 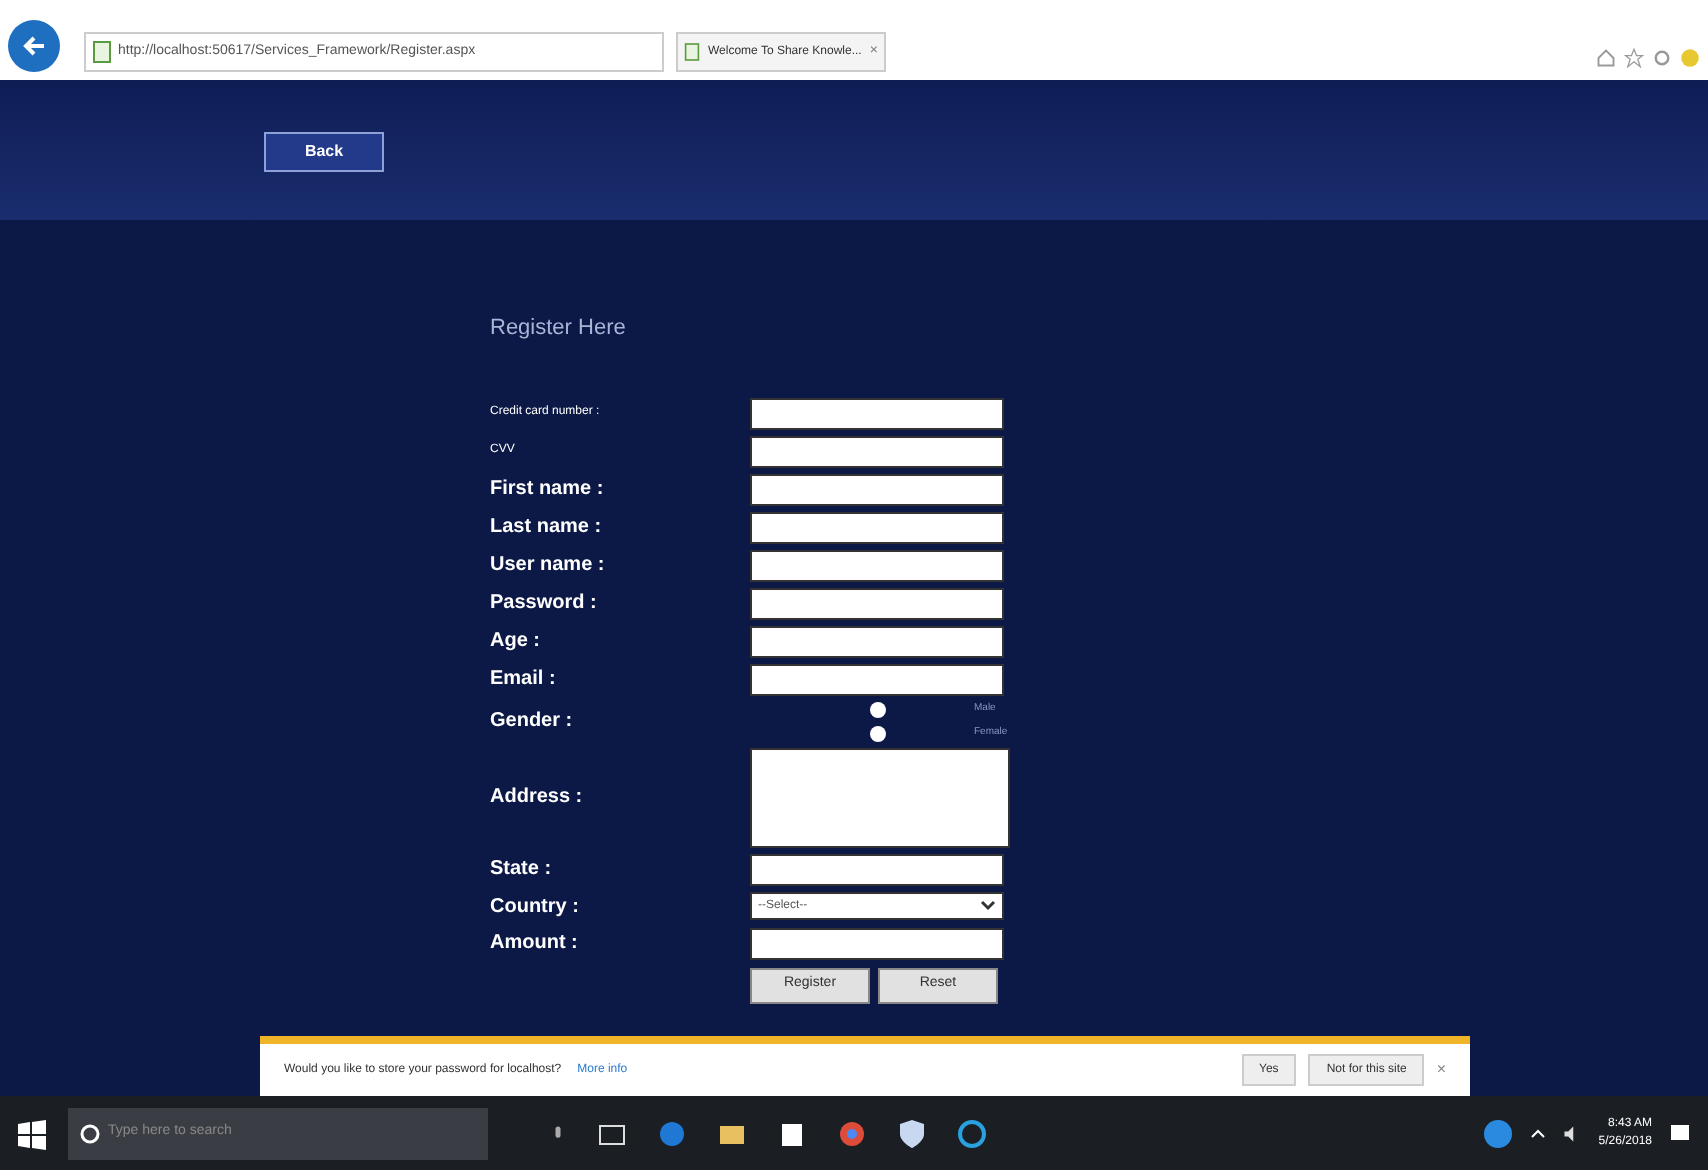 What do you see at coordinates (1606, 58) in the screenshot?
I see `home-icon` at bounding box center [1606, 58].